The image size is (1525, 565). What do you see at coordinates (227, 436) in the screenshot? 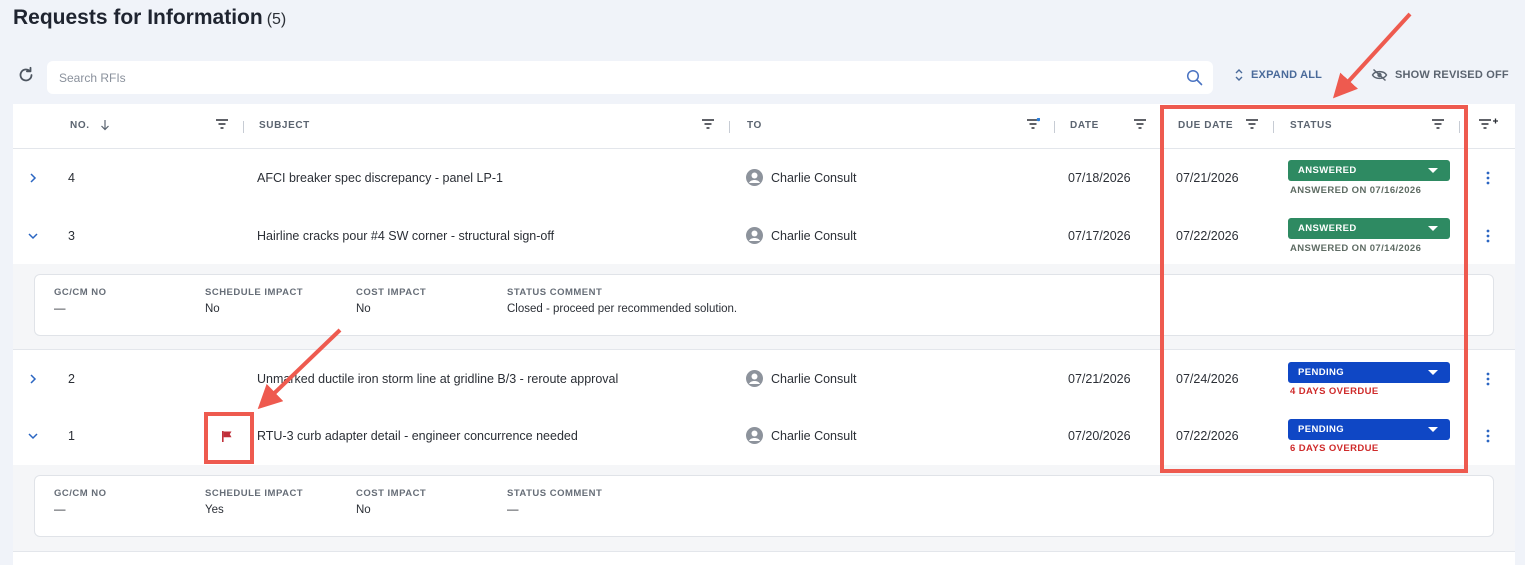
I see `flag-icon` at bounding box center [227, 436].